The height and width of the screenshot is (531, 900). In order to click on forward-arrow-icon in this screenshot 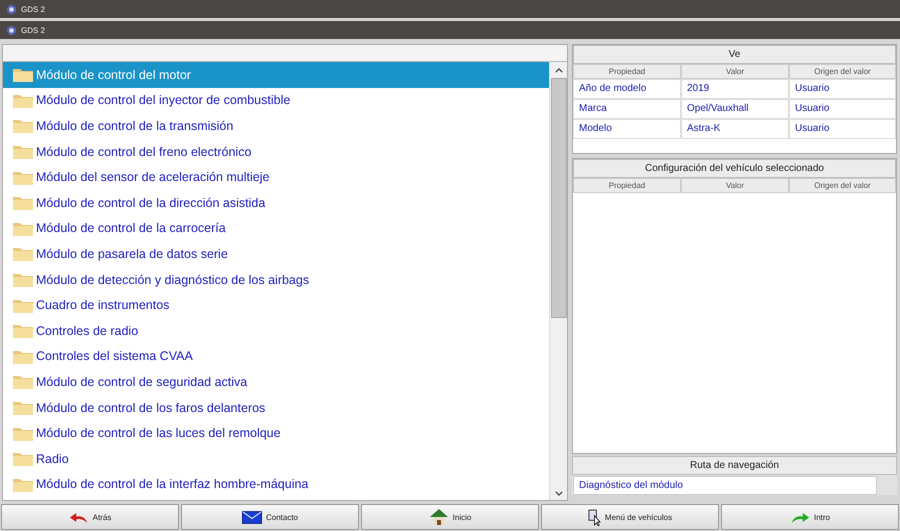, I will do `click(800, 517)`.